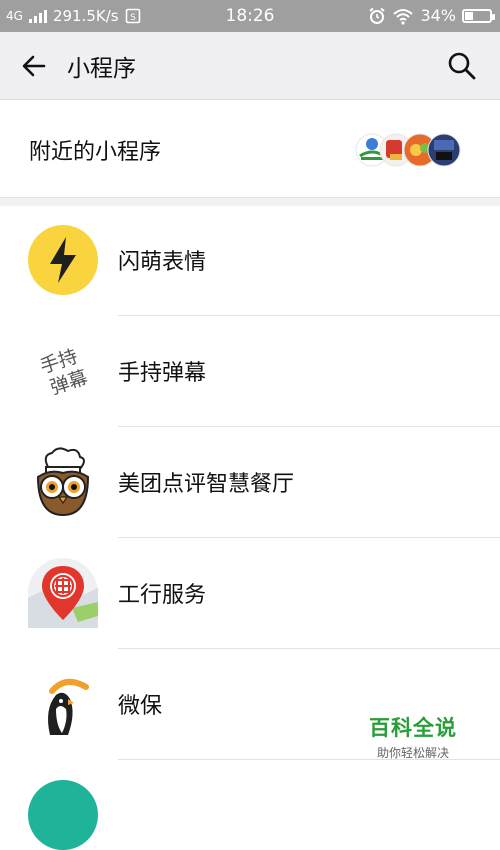 Image resolution: width=500 pixels, height=850 pixels. I want to click on app-header: 小程序, so click(250, 66).